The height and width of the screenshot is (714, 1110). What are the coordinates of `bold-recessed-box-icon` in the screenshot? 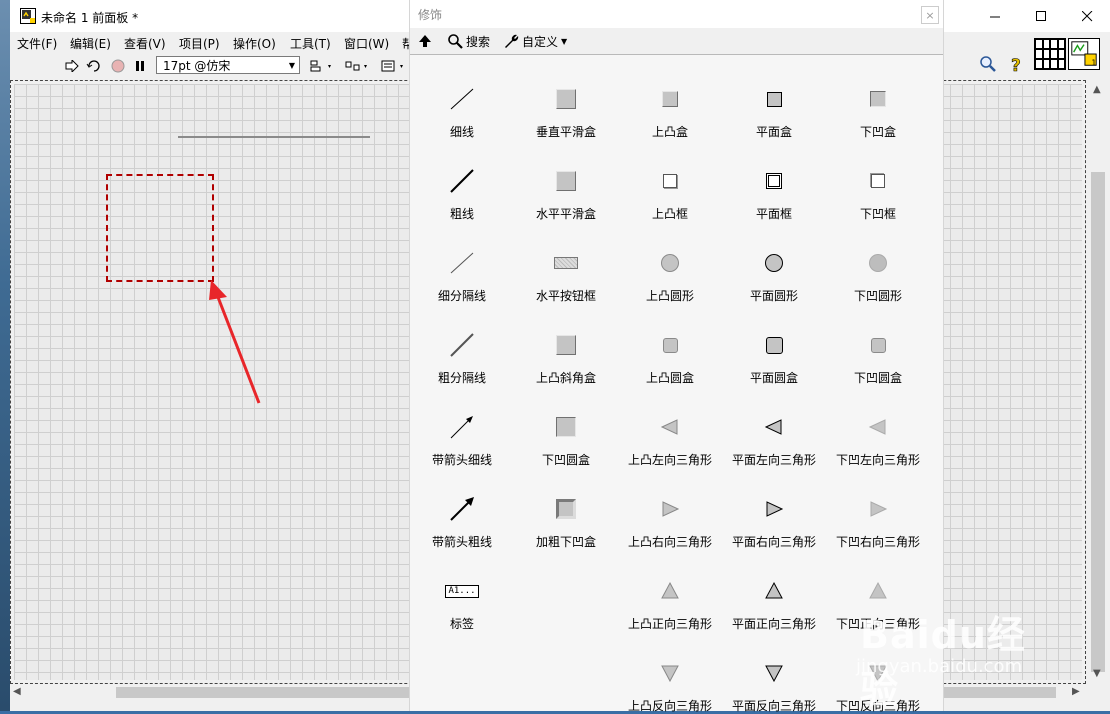 It's located at (566, 509).